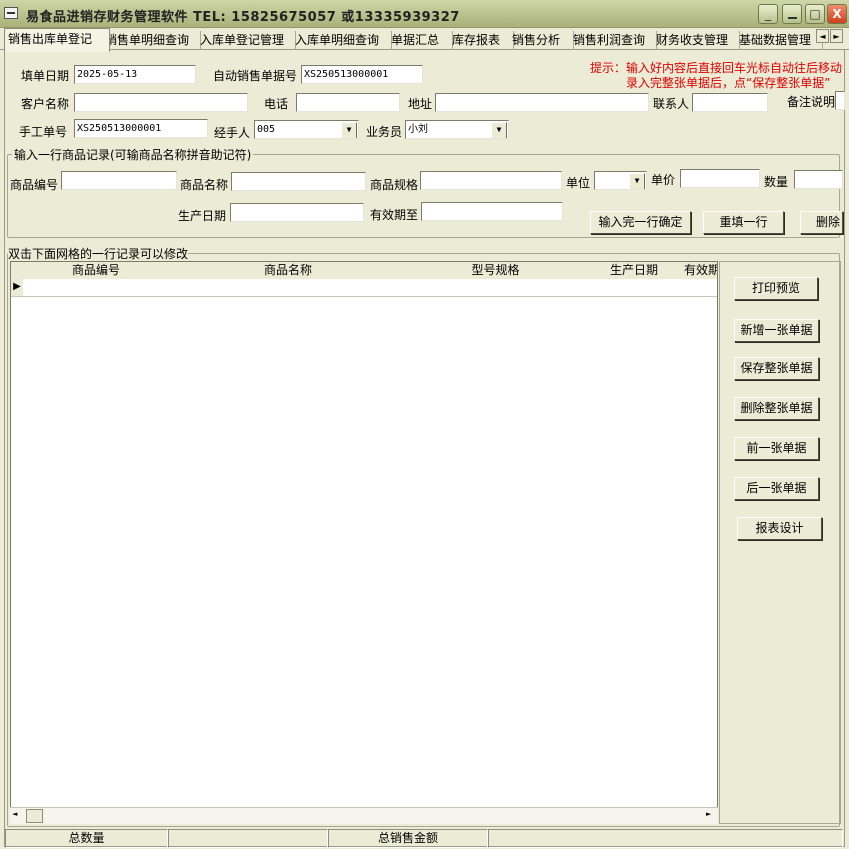 The width and height of the screenshot is (849, 849). I want to click on phone-field, so click(348, 102).